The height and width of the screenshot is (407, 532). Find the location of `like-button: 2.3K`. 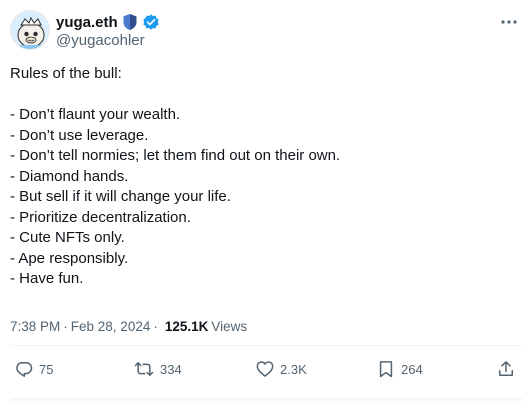

like-button: 2.3K is located at coordinates (281, 369).